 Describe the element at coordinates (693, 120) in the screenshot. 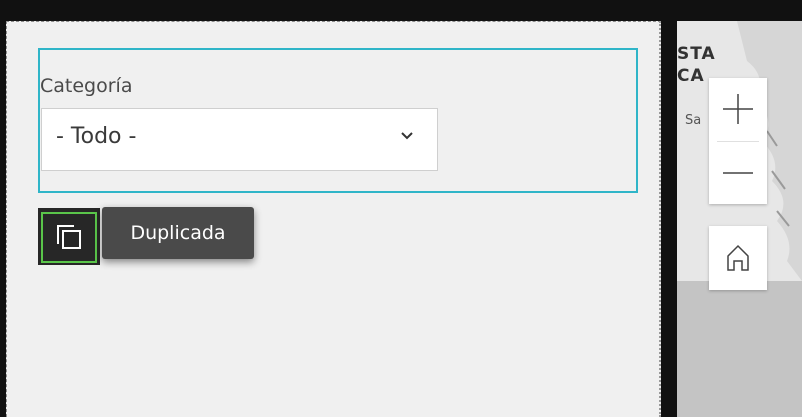

I see `map-small-label: Sa` at that location.